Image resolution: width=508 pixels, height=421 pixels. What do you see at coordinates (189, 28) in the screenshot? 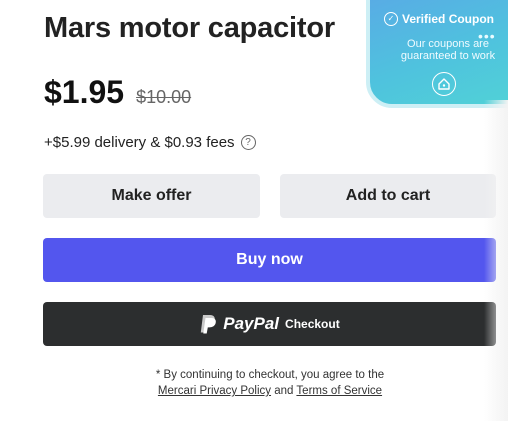
I see `product-title: Mars motor capacitor` at bounding box center [189, 28].